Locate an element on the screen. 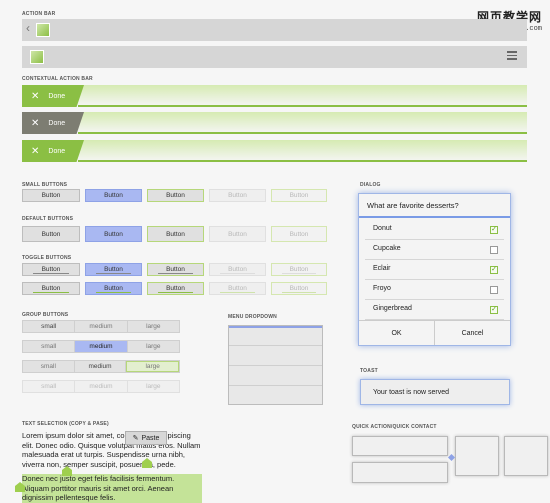 Image resolution: width=550 pixels, height=503 pixels. dialog-item-label: Eclair is located at coordinates (382, 268).